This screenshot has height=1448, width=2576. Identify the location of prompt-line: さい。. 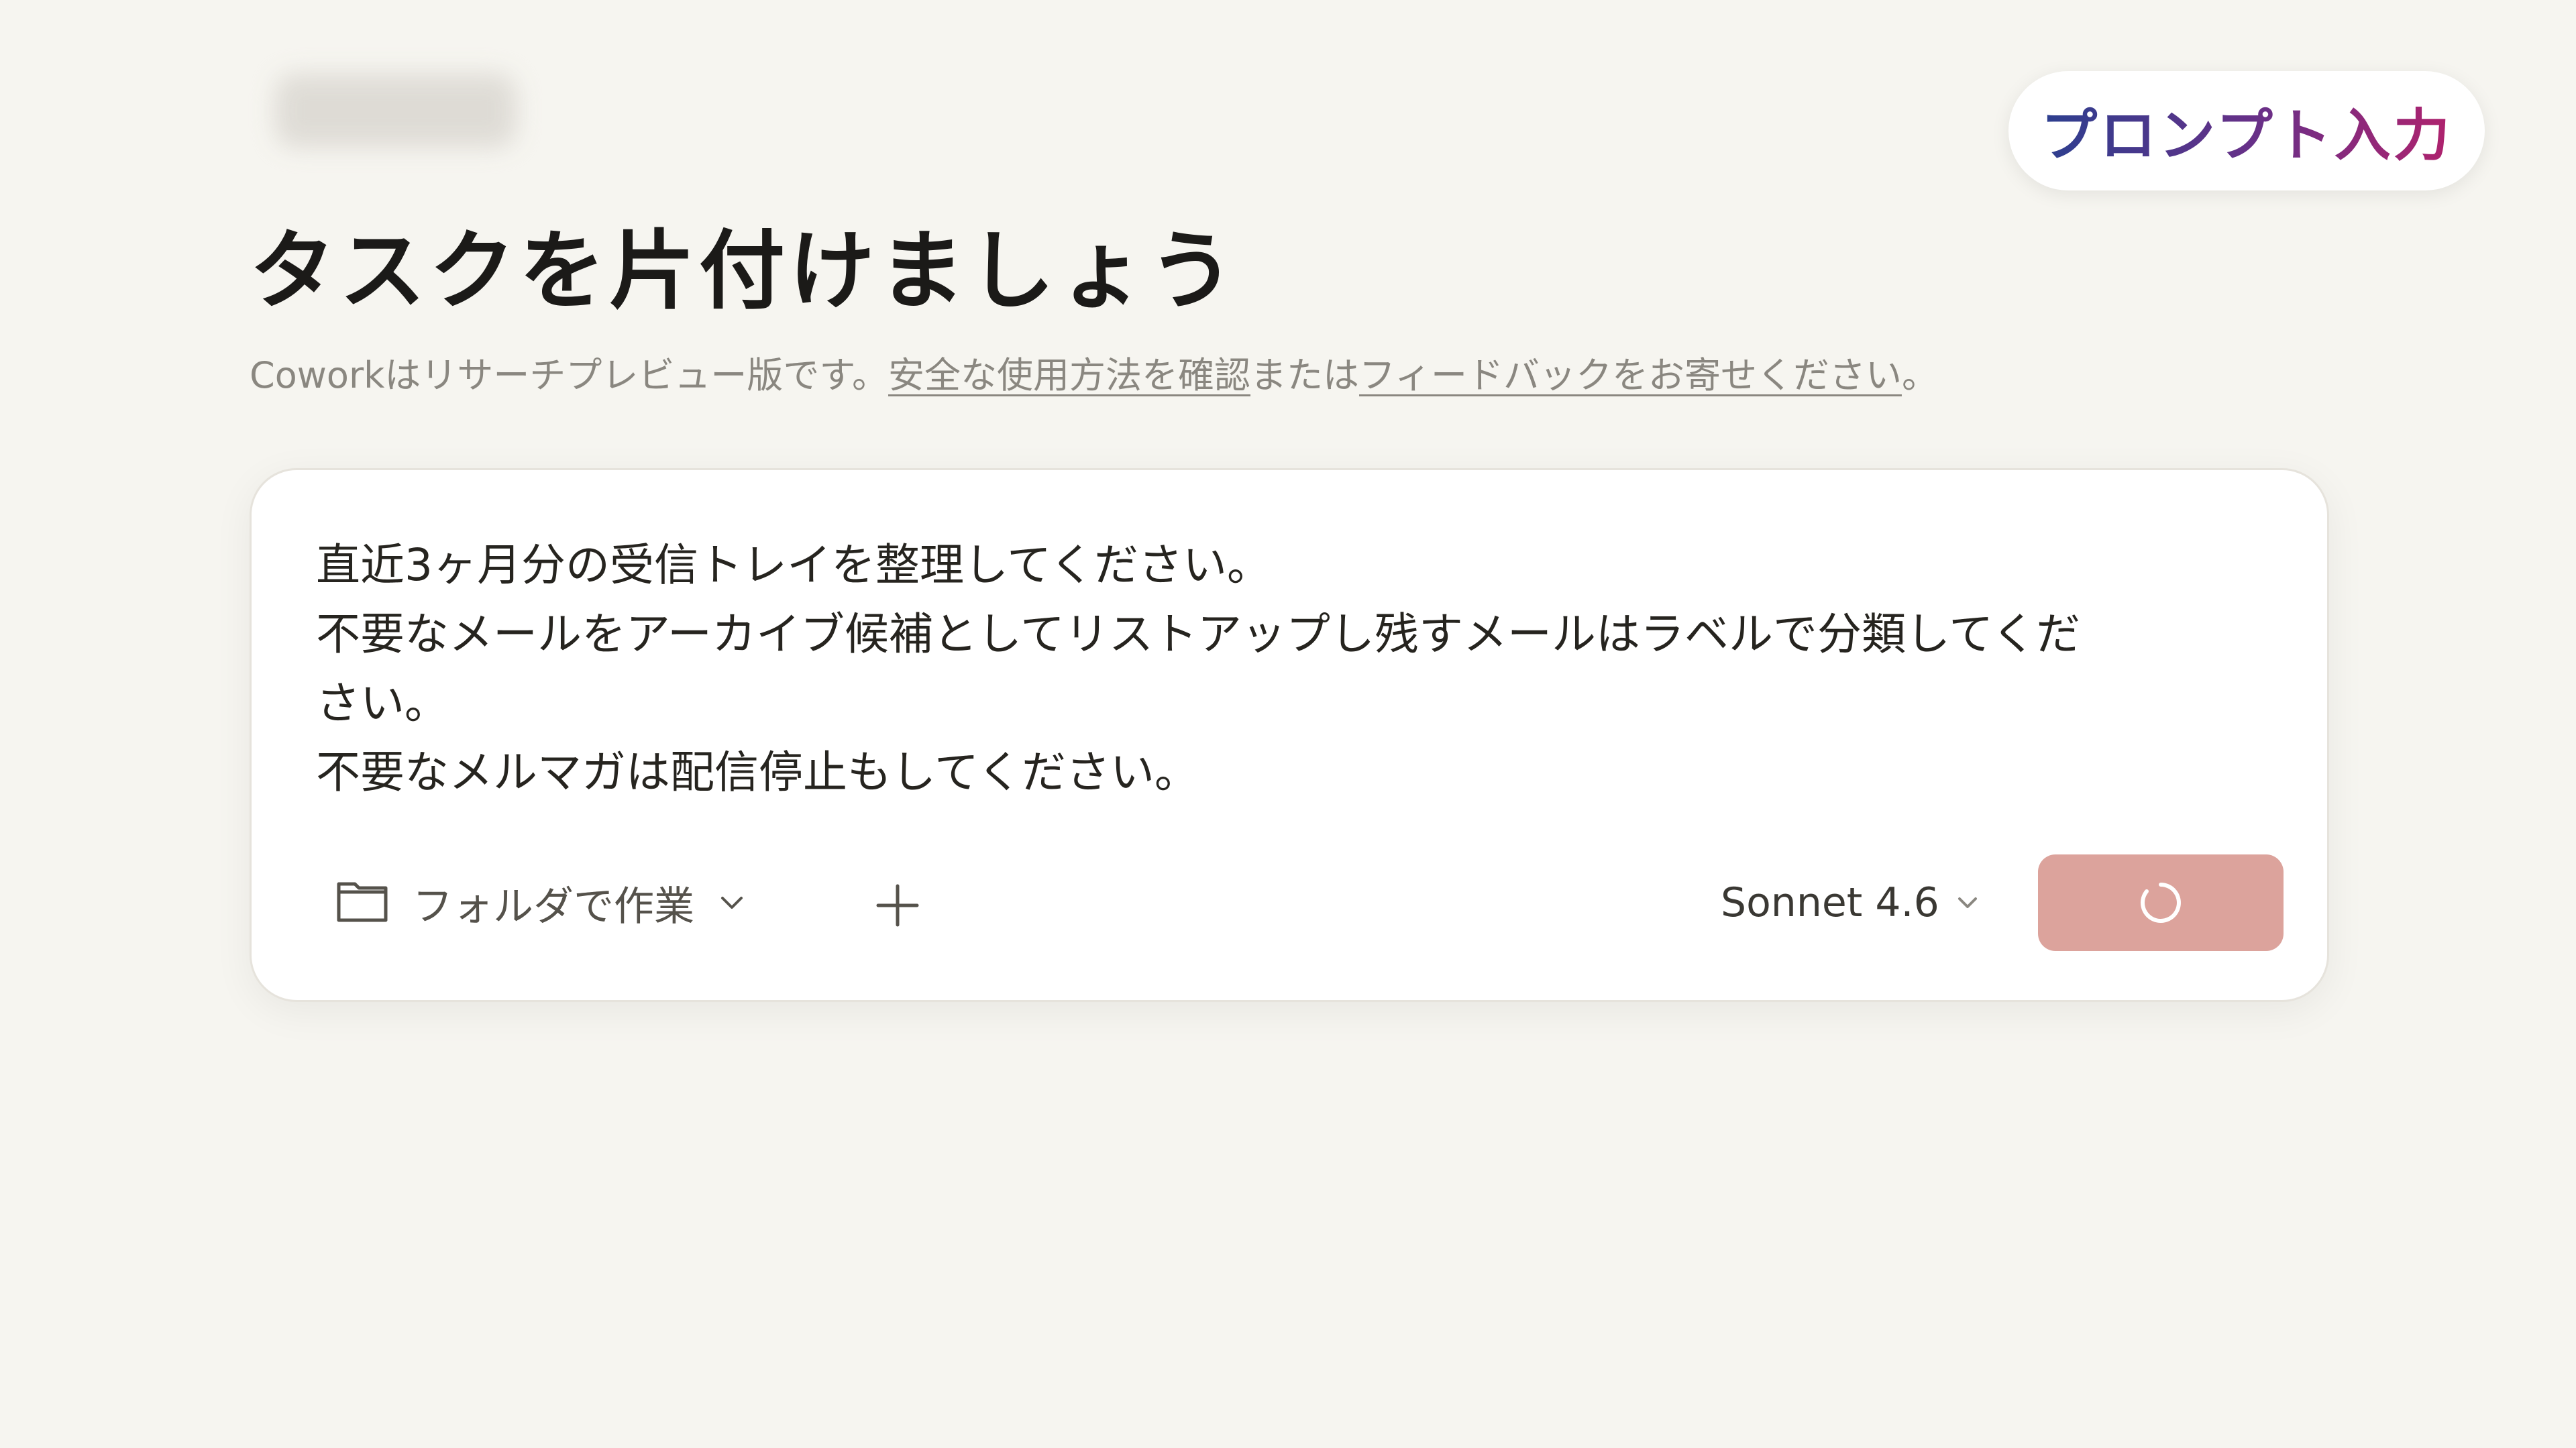
(382, 703).